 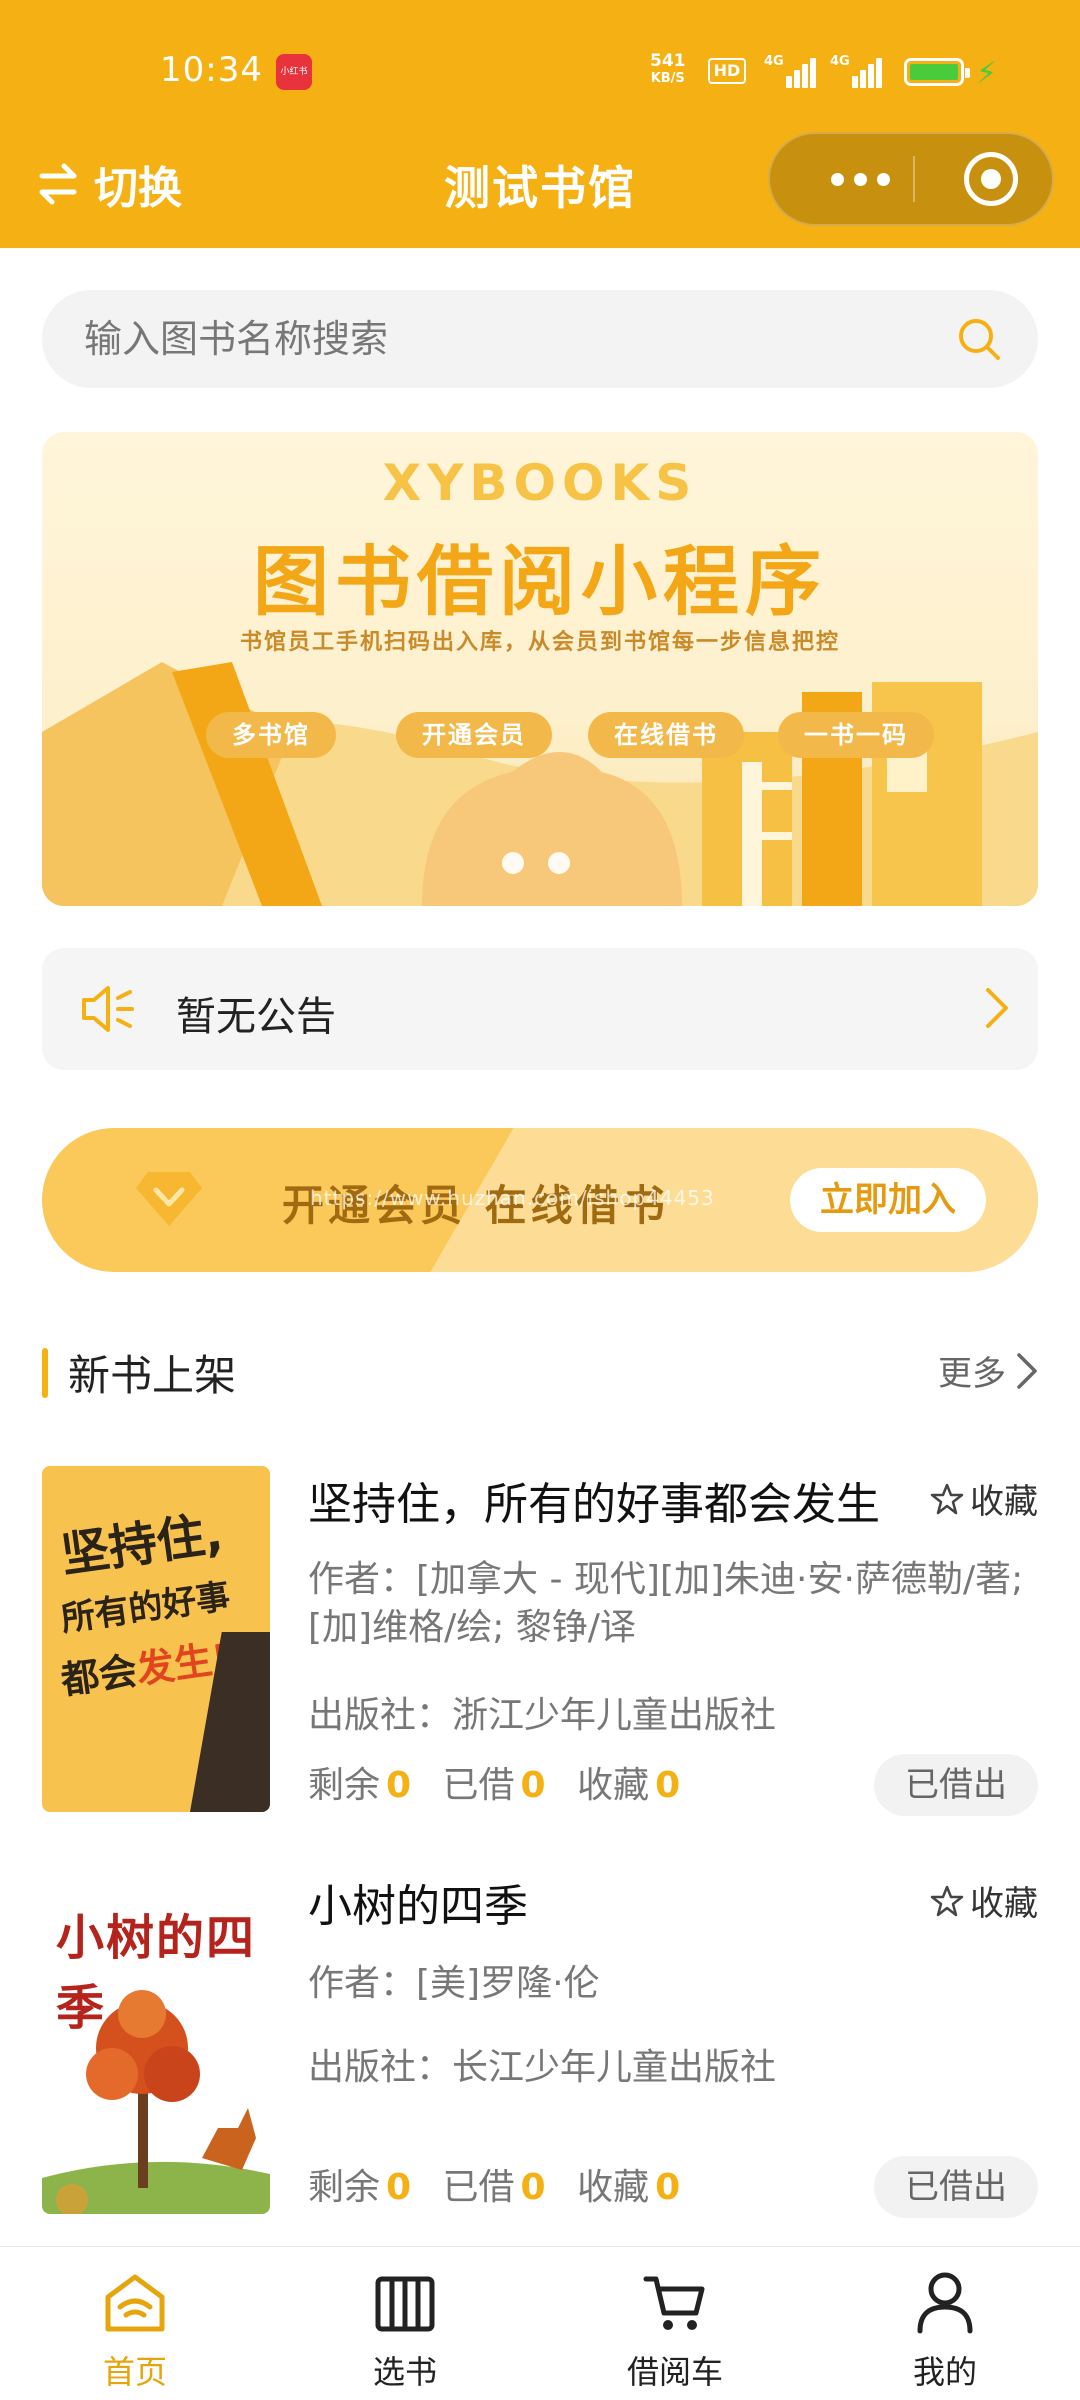 What do you see at coordinates (542, 2067) in the screenshot?
I see `book-publisher: 出版社：长江少年儿童出版社` at bounding box center [542, 2067].